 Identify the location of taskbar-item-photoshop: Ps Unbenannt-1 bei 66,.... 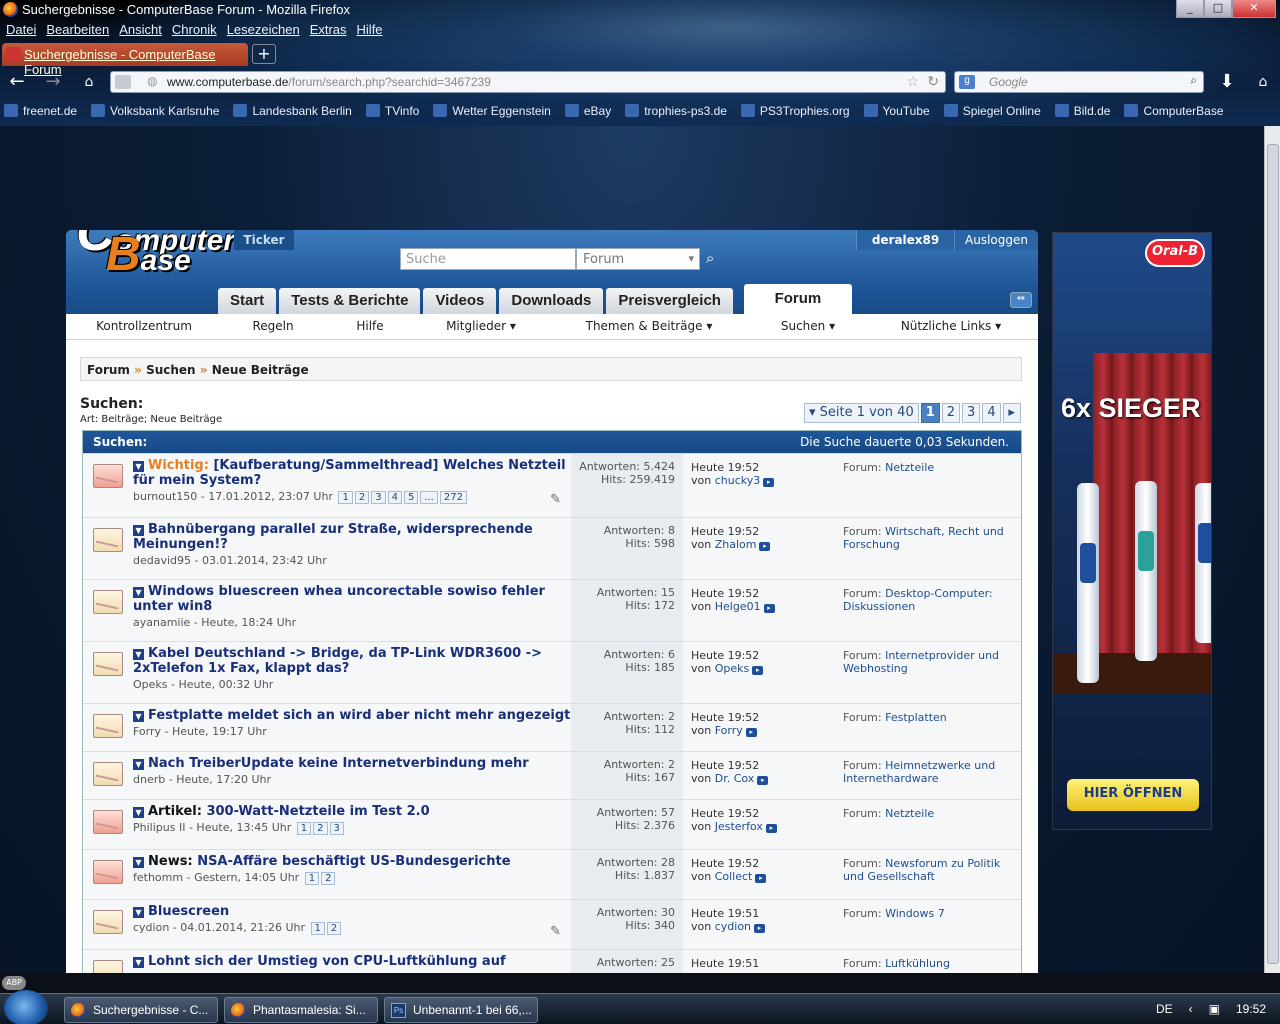
(461, 1010).